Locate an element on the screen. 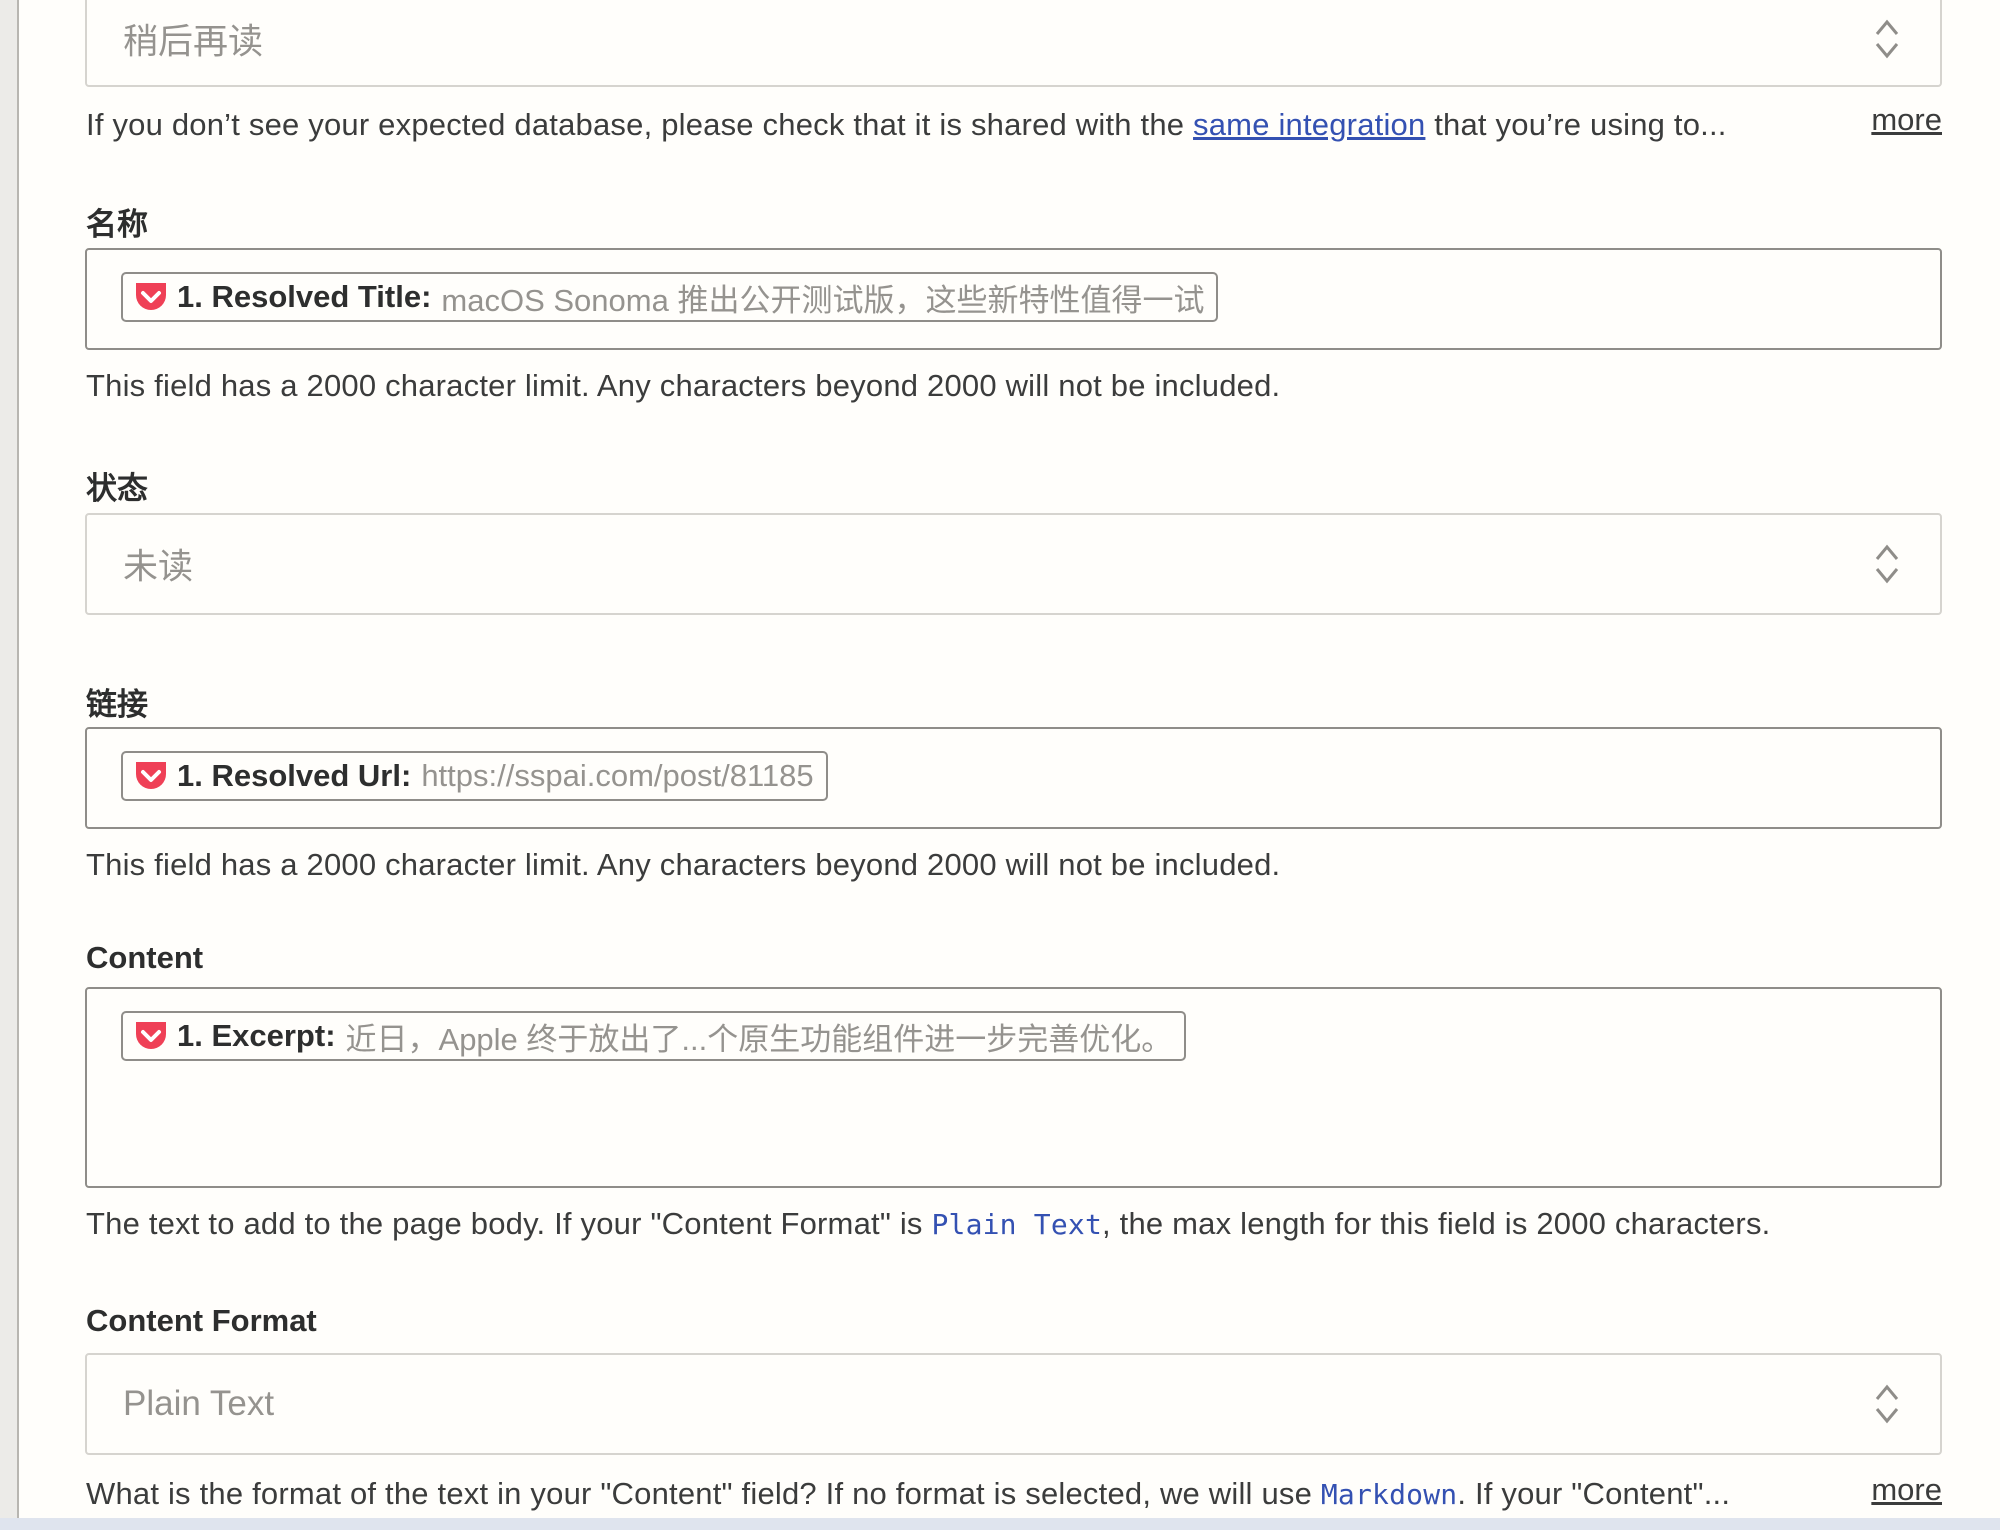 Image resolution: width=2000 pixels, height=1530 pixels. database-help-more-link: more is located at coordinates (1906, 120).